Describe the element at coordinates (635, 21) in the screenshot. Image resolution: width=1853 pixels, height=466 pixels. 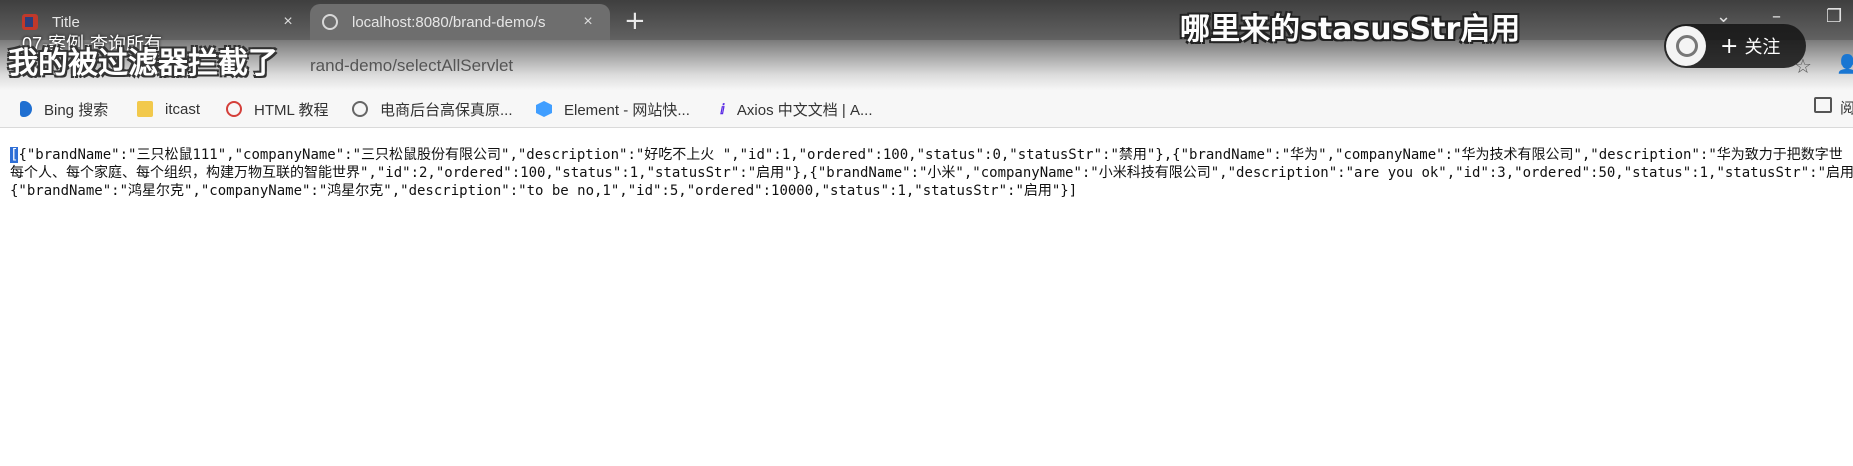
I see `new-tab-button: +` at that location.